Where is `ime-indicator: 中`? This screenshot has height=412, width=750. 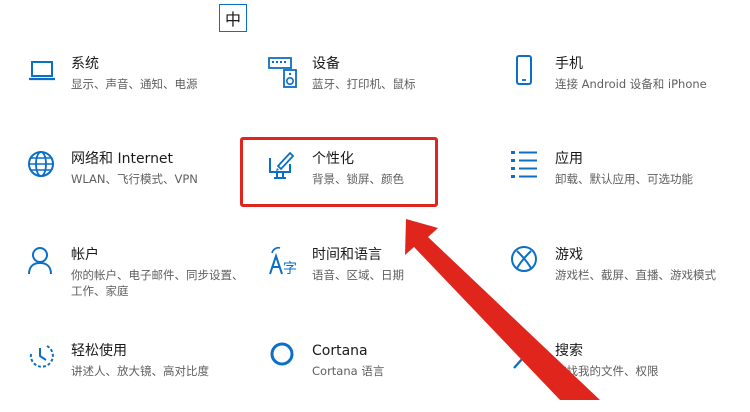 ime-indicator: 中 is located at coordinates (233, 18).